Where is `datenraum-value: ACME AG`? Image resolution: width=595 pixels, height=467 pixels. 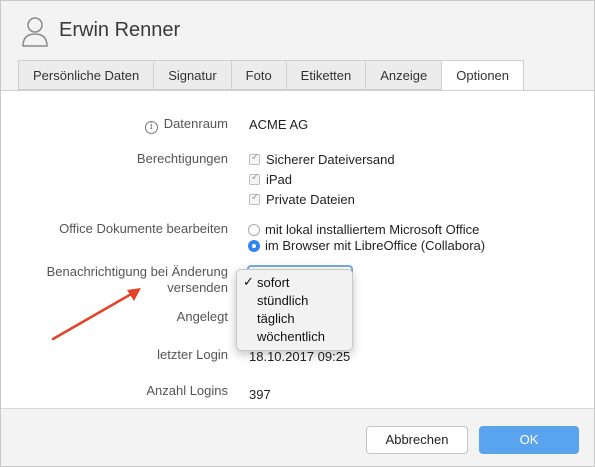 datenraum-value: ACME AG is located at coordinates (279, 124).